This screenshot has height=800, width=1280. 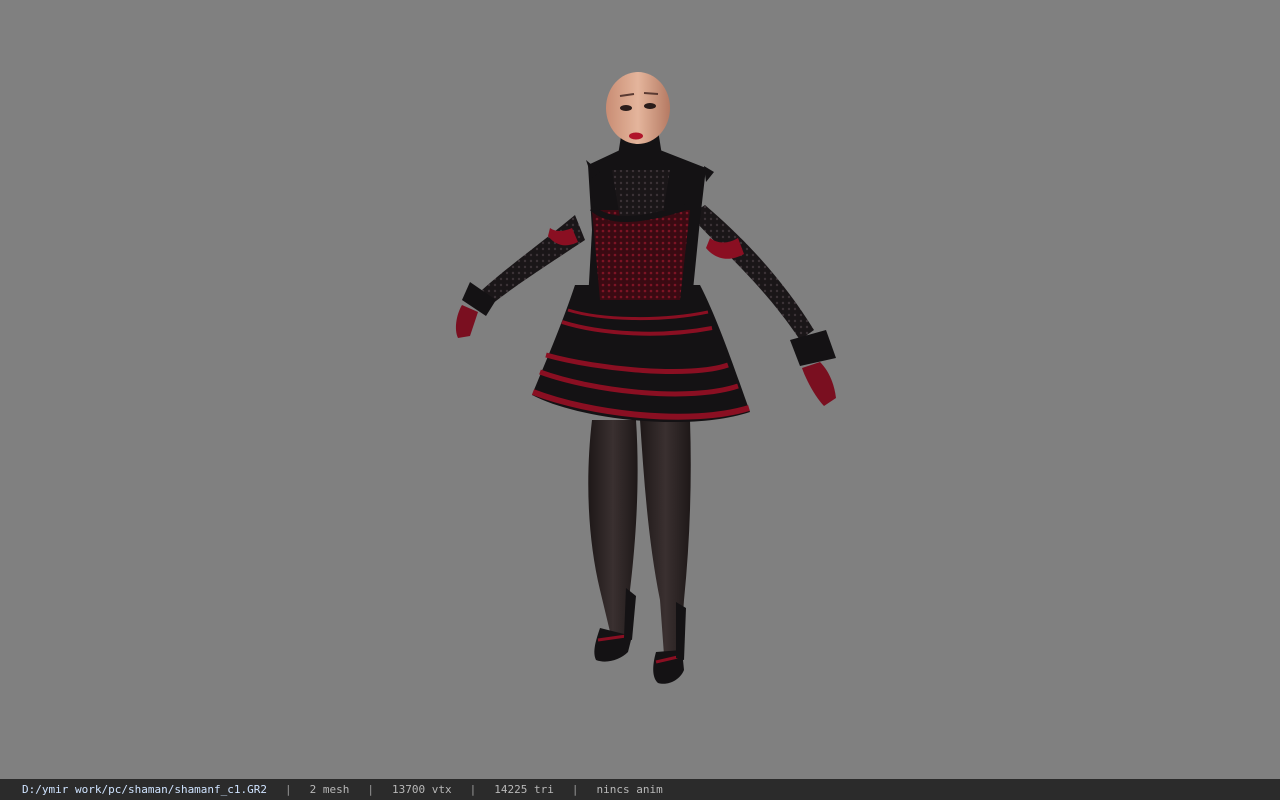 I want to click on torso, so click(x=650, y=225).